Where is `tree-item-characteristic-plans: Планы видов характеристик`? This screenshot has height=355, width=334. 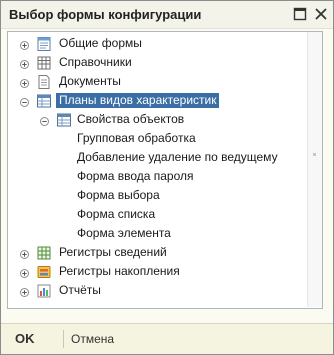 tree-item-characteristic-plans: Планы видов характеристик is located at coordinates (158, 100).